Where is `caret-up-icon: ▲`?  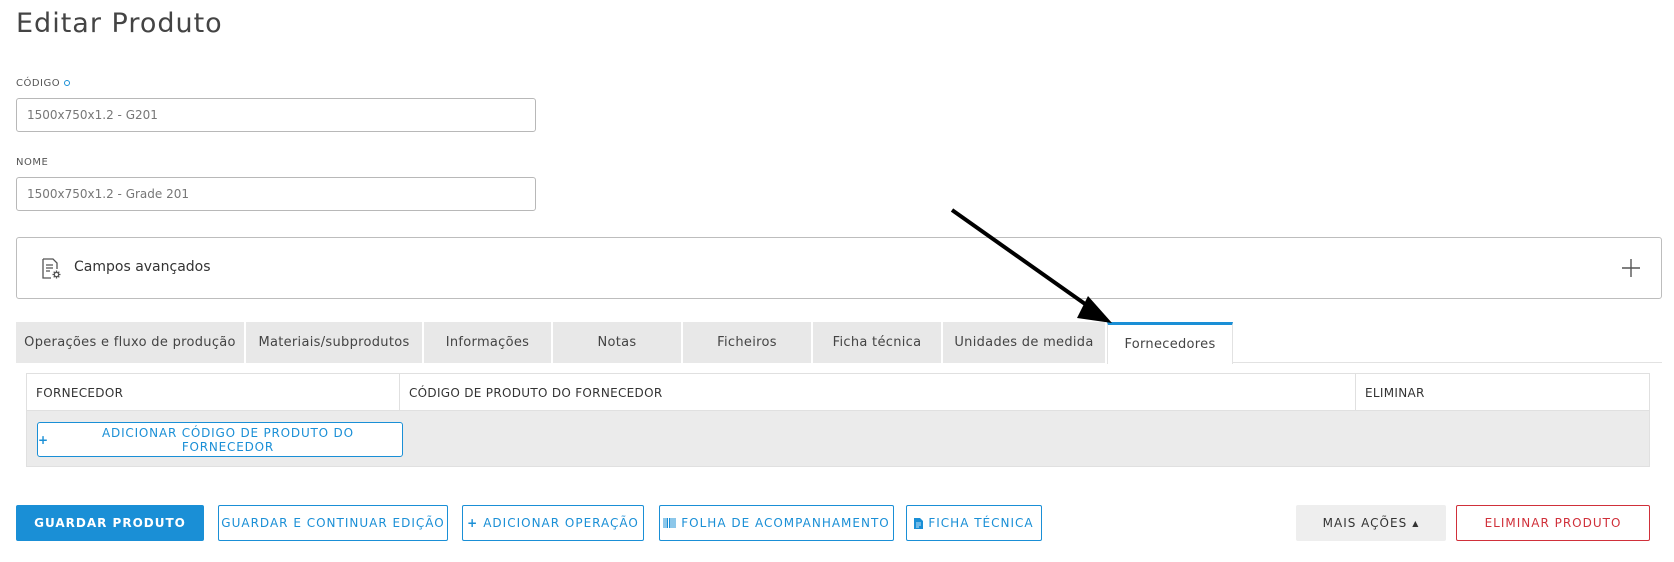
caret-up-icon: ▲ is located at coordinates (1416, 523).